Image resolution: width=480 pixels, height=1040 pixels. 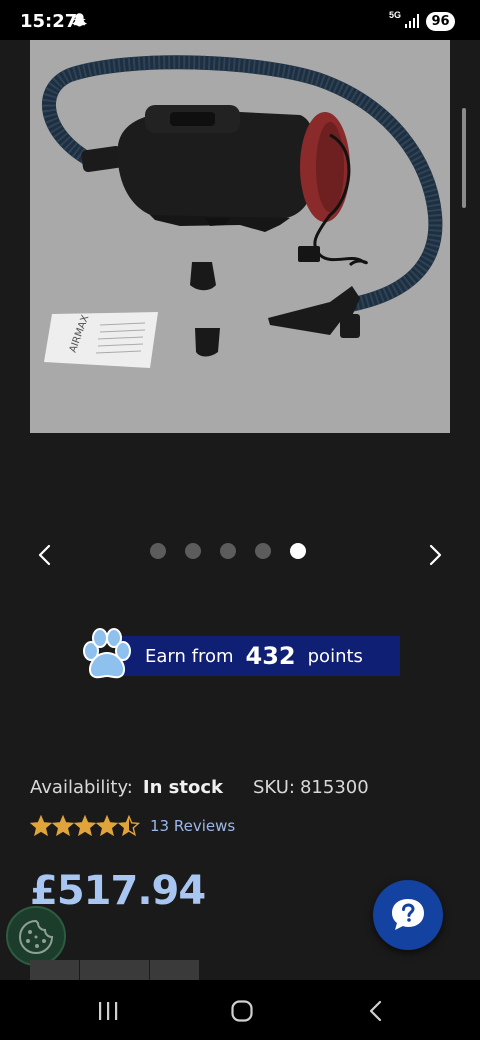 I want to click on status-time: 15:27, so click(x=49, y=21).